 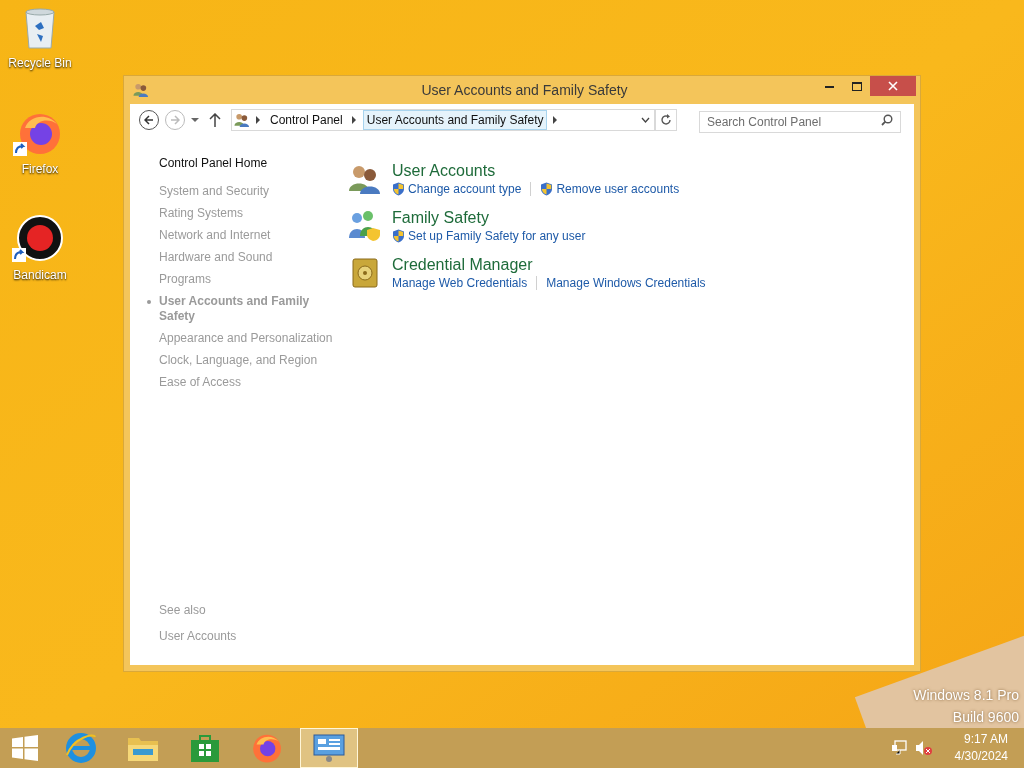 What do you see at coordinates (249, 191) in the screenshot?
I see `sidebar-link: System and Security` at bounding box center [249, 191].